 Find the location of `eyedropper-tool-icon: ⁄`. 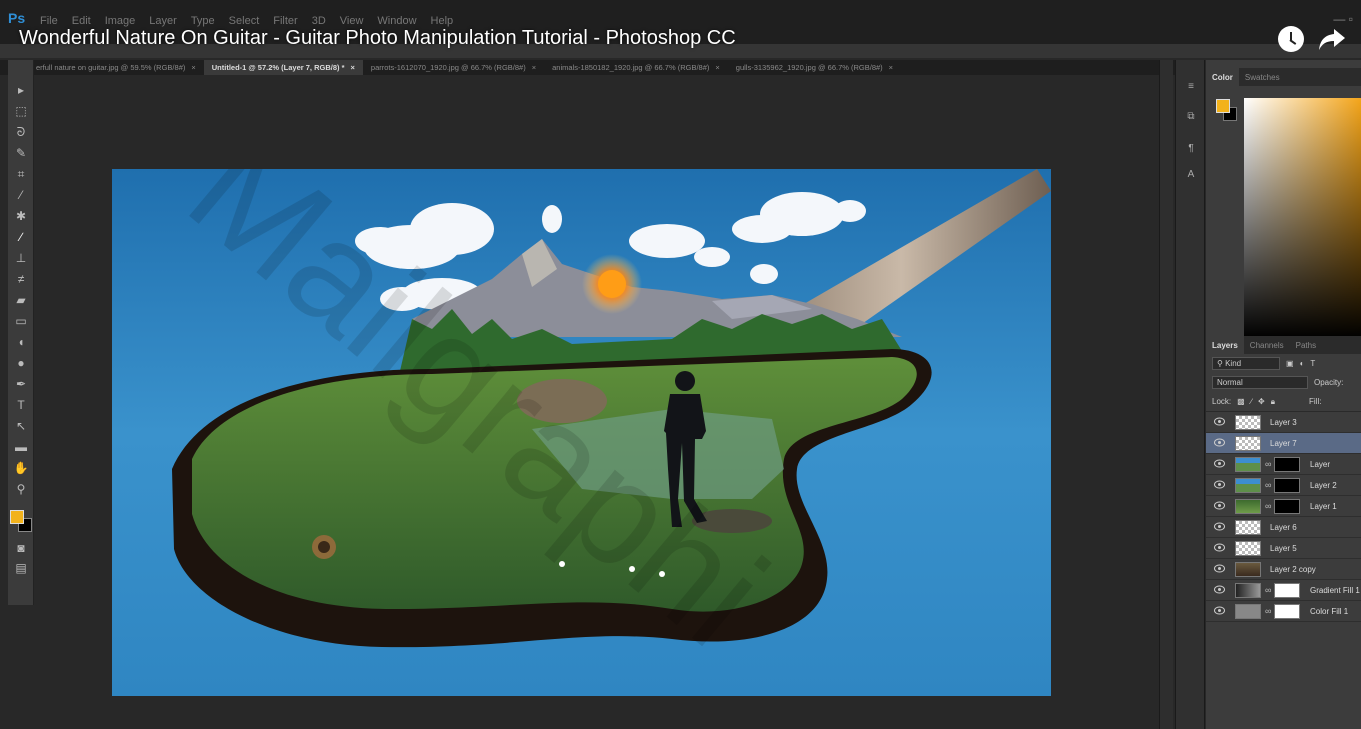

eyedropper-tool-icon: ⁄ is located at coordinates (21, 195).